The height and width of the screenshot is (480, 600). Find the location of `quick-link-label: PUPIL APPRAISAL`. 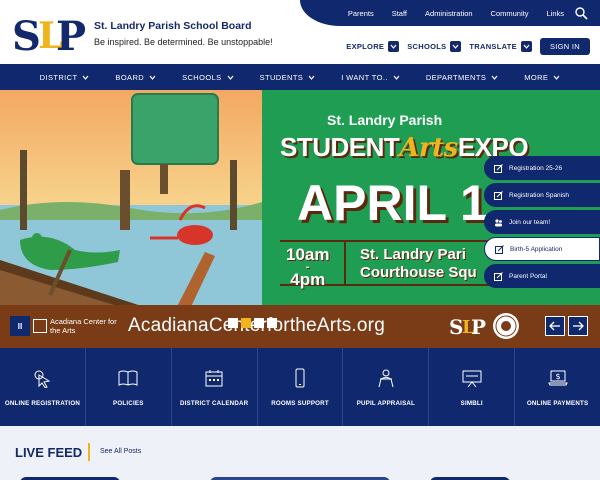

quick-link-label: PUPIL APPRAISAL is located at coordinates (386, 403).